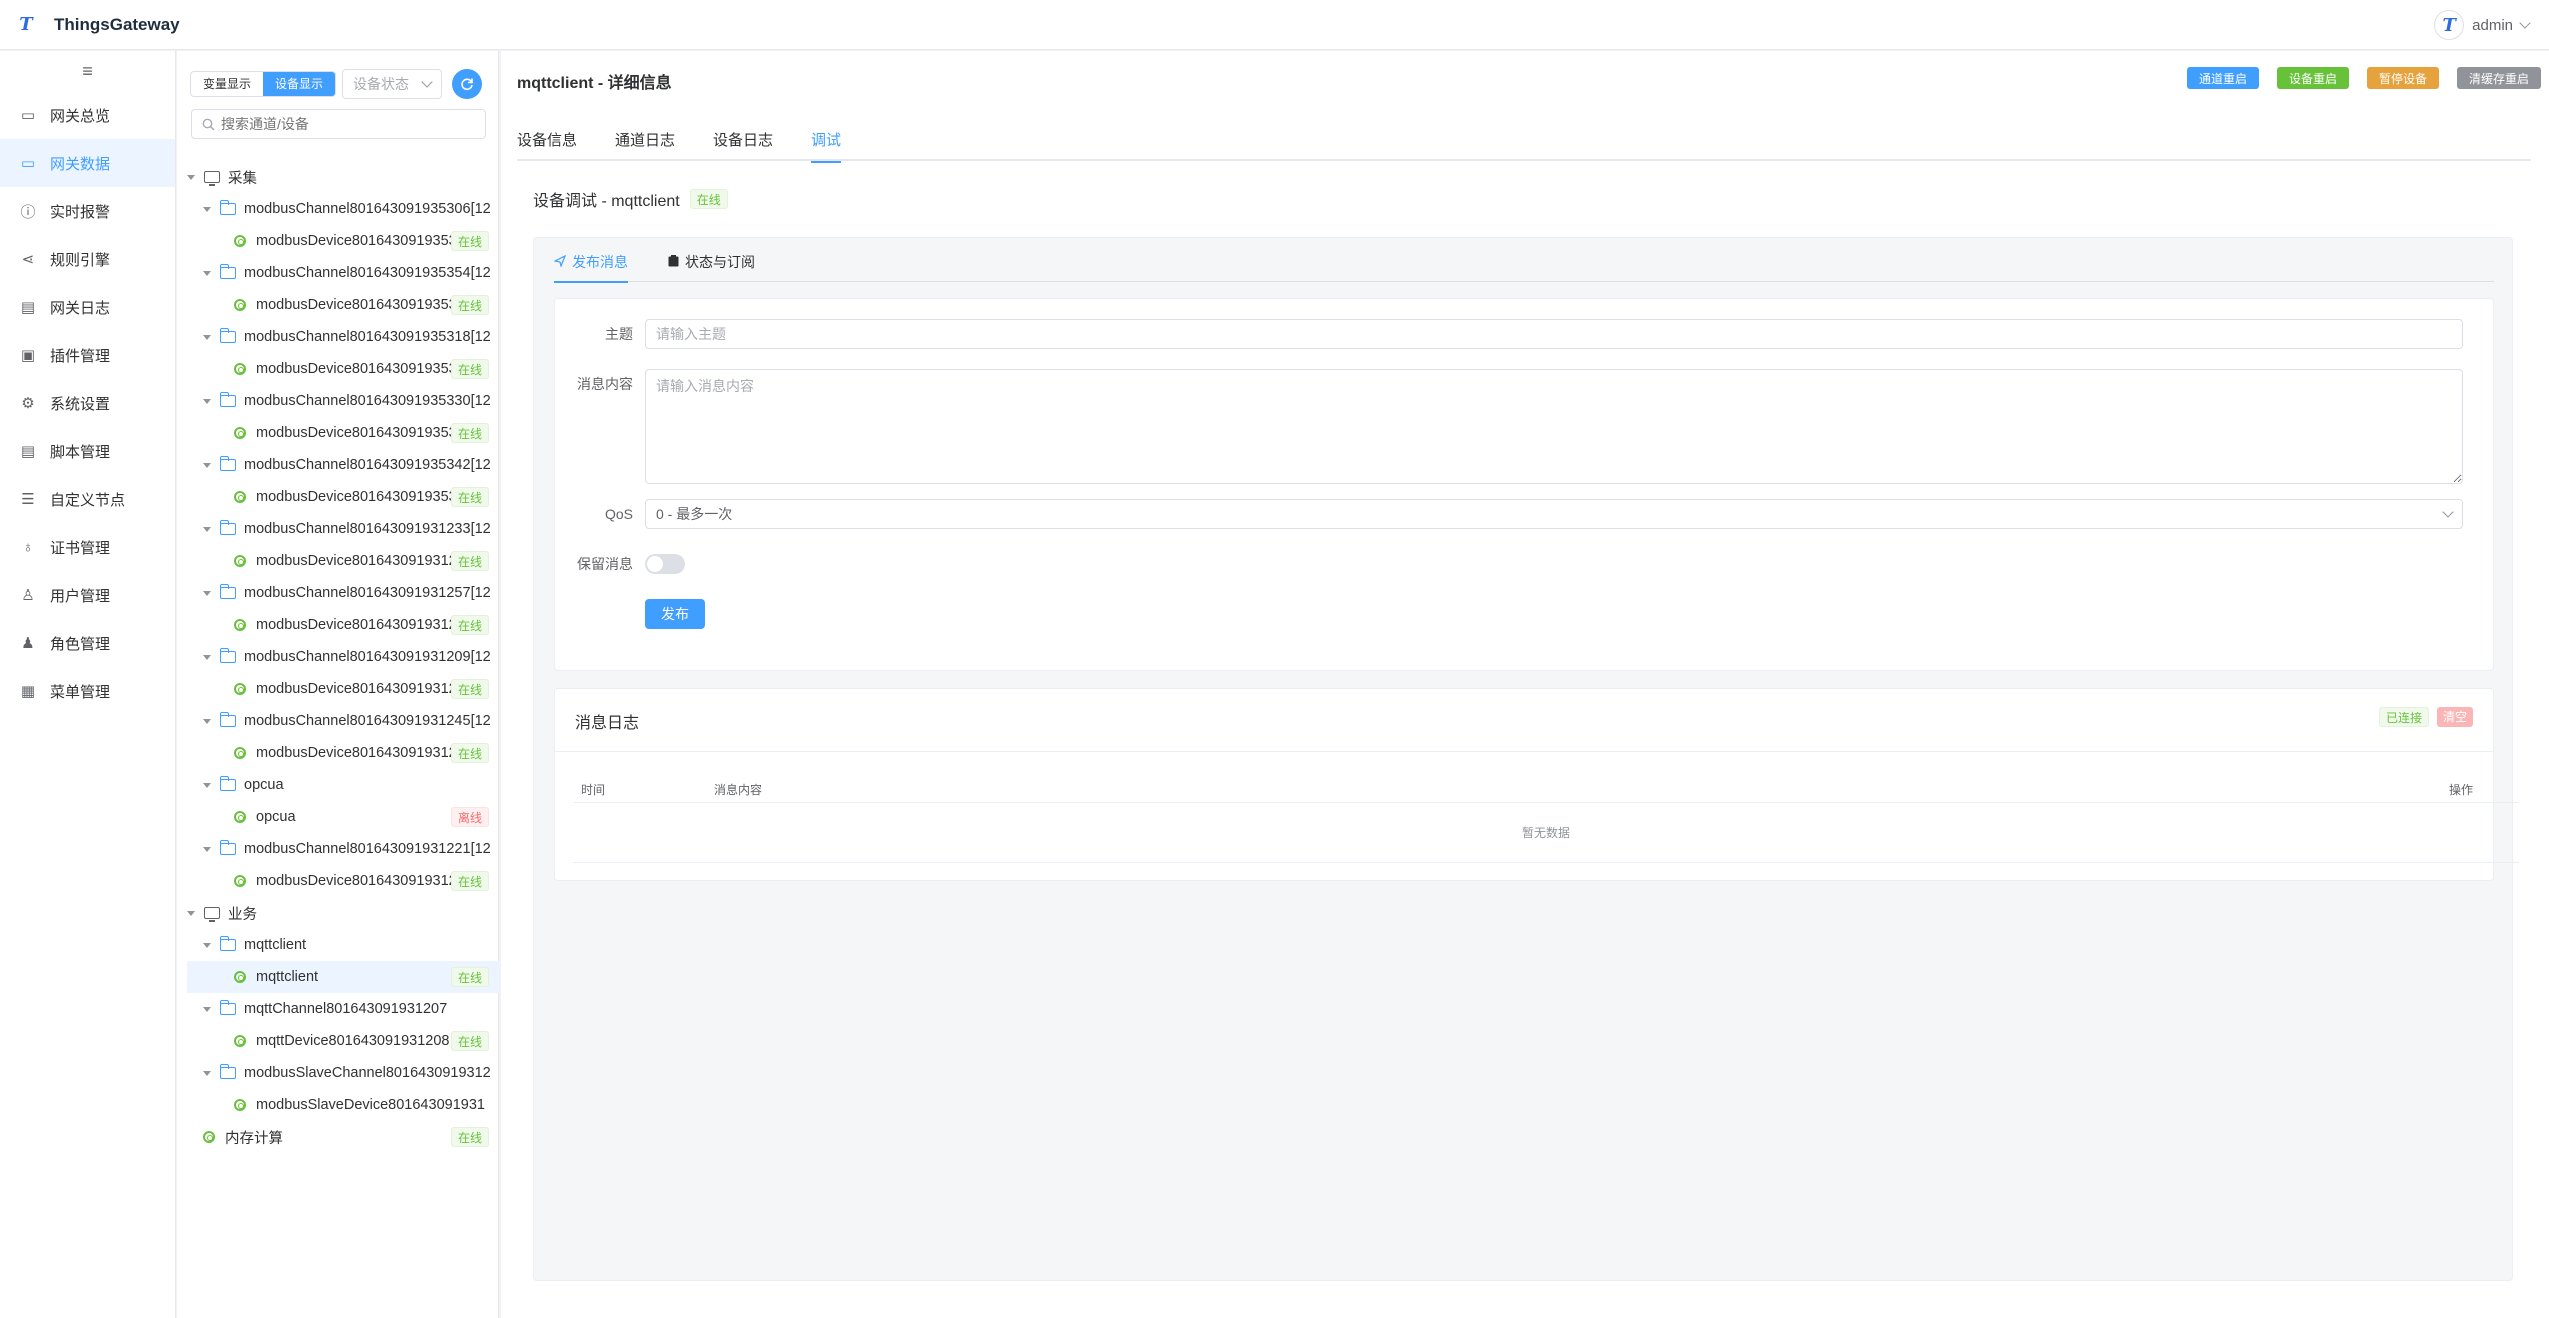 This screenshot has height=1318, width=2549. Describe the element at coordinates (2449, 25) in the screenshot. I see `avatar: T` at that location.